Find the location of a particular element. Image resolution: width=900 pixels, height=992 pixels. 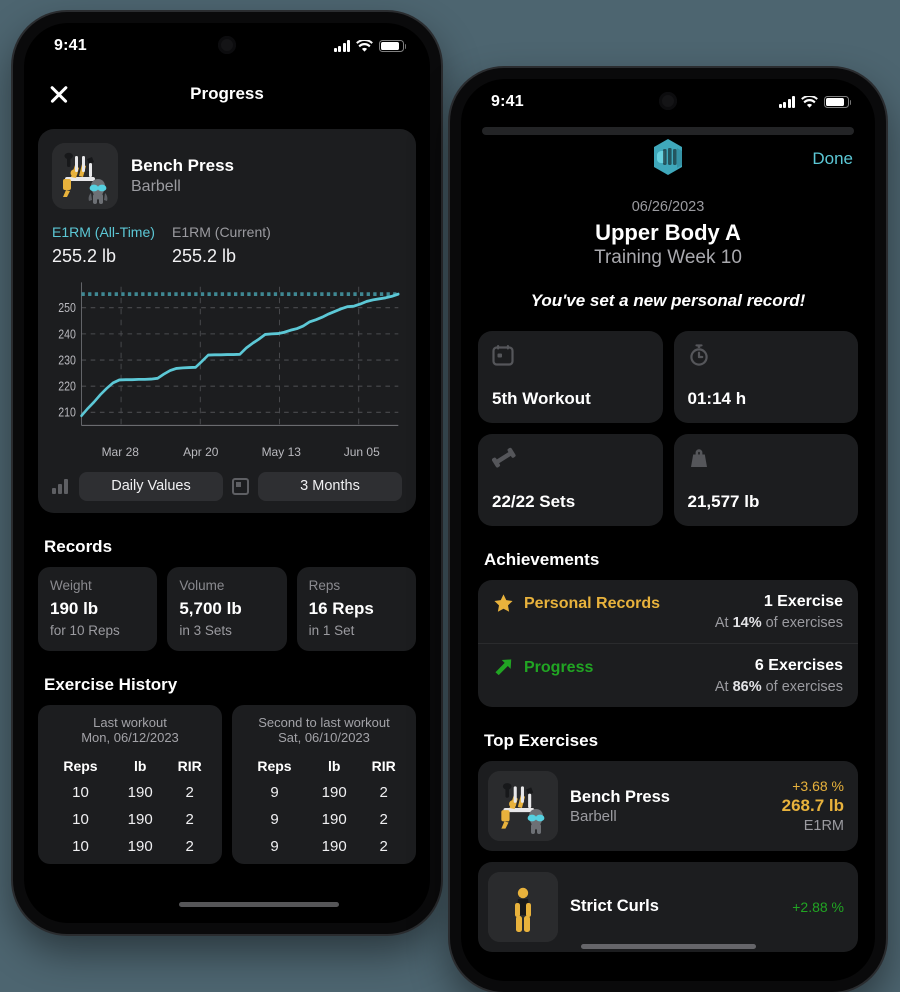

nav-bar-progress: Progress is located at coordinates (227, 94).